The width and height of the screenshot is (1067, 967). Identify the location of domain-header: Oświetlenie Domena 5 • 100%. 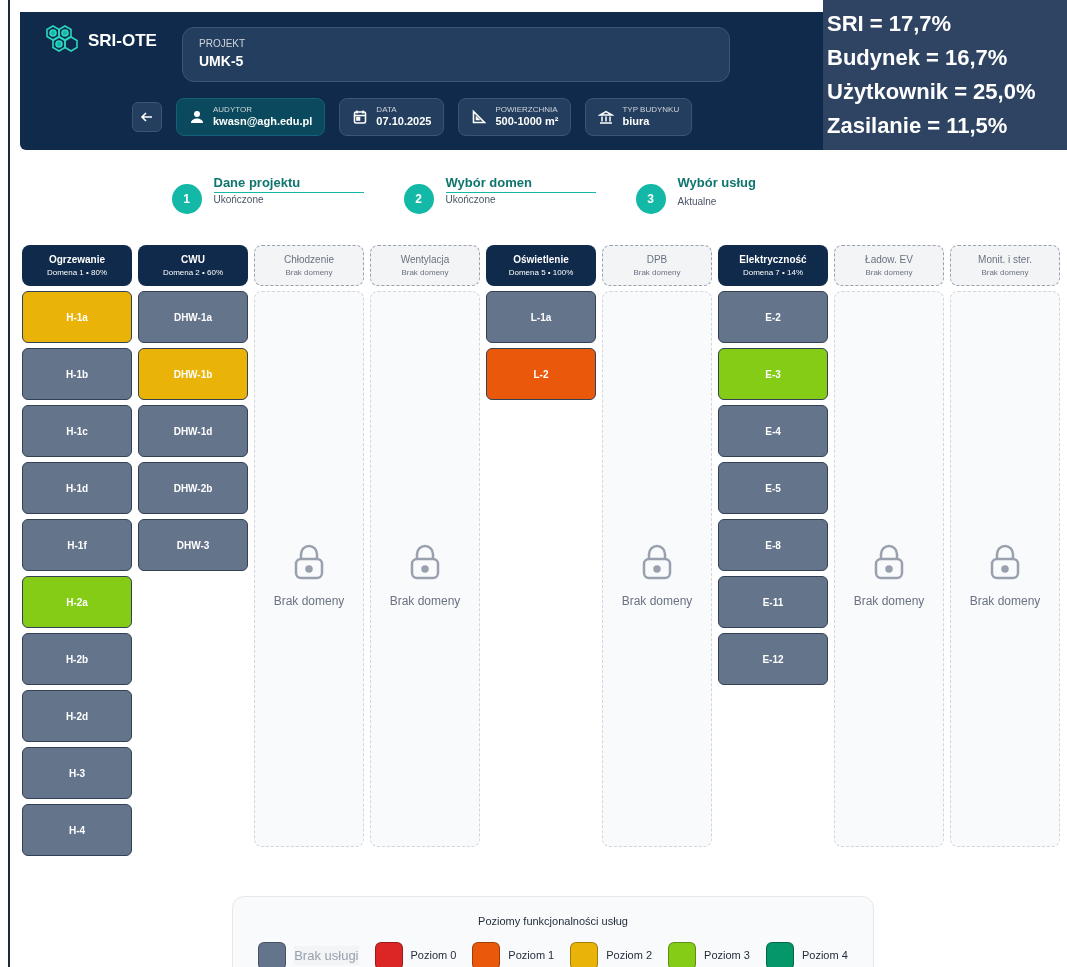
(541, 265).